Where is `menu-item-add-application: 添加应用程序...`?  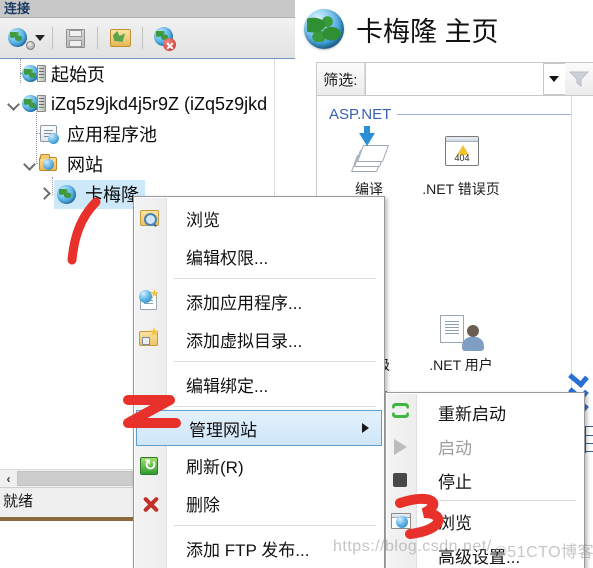 menu-item-add-application: 添加应用程序... is located at coordinates (259, 301).